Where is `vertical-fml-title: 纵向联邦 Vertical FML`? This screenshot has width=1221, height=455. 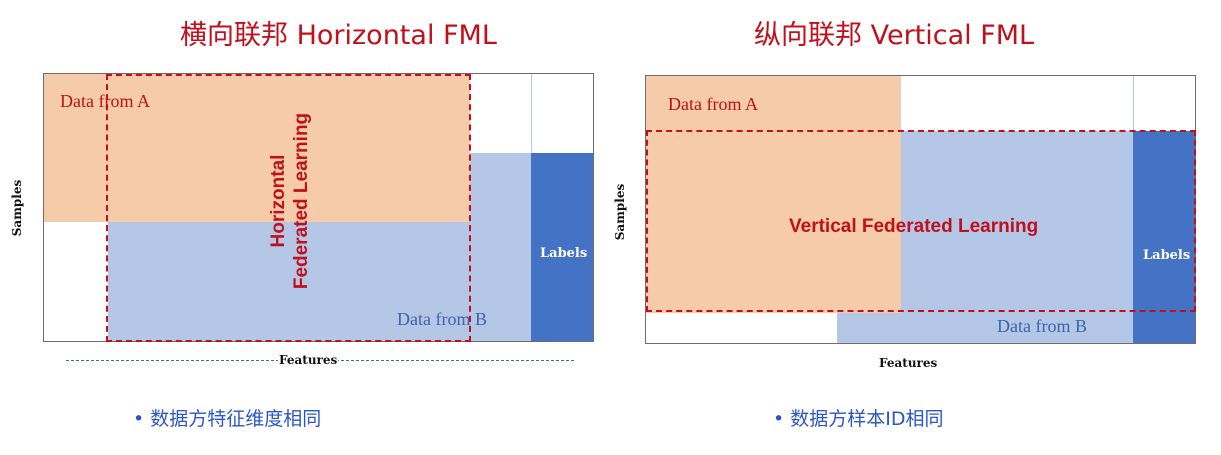 vertical-fml-title: 纵向联邦 Vertical FML is located at coordinates (894, 35).